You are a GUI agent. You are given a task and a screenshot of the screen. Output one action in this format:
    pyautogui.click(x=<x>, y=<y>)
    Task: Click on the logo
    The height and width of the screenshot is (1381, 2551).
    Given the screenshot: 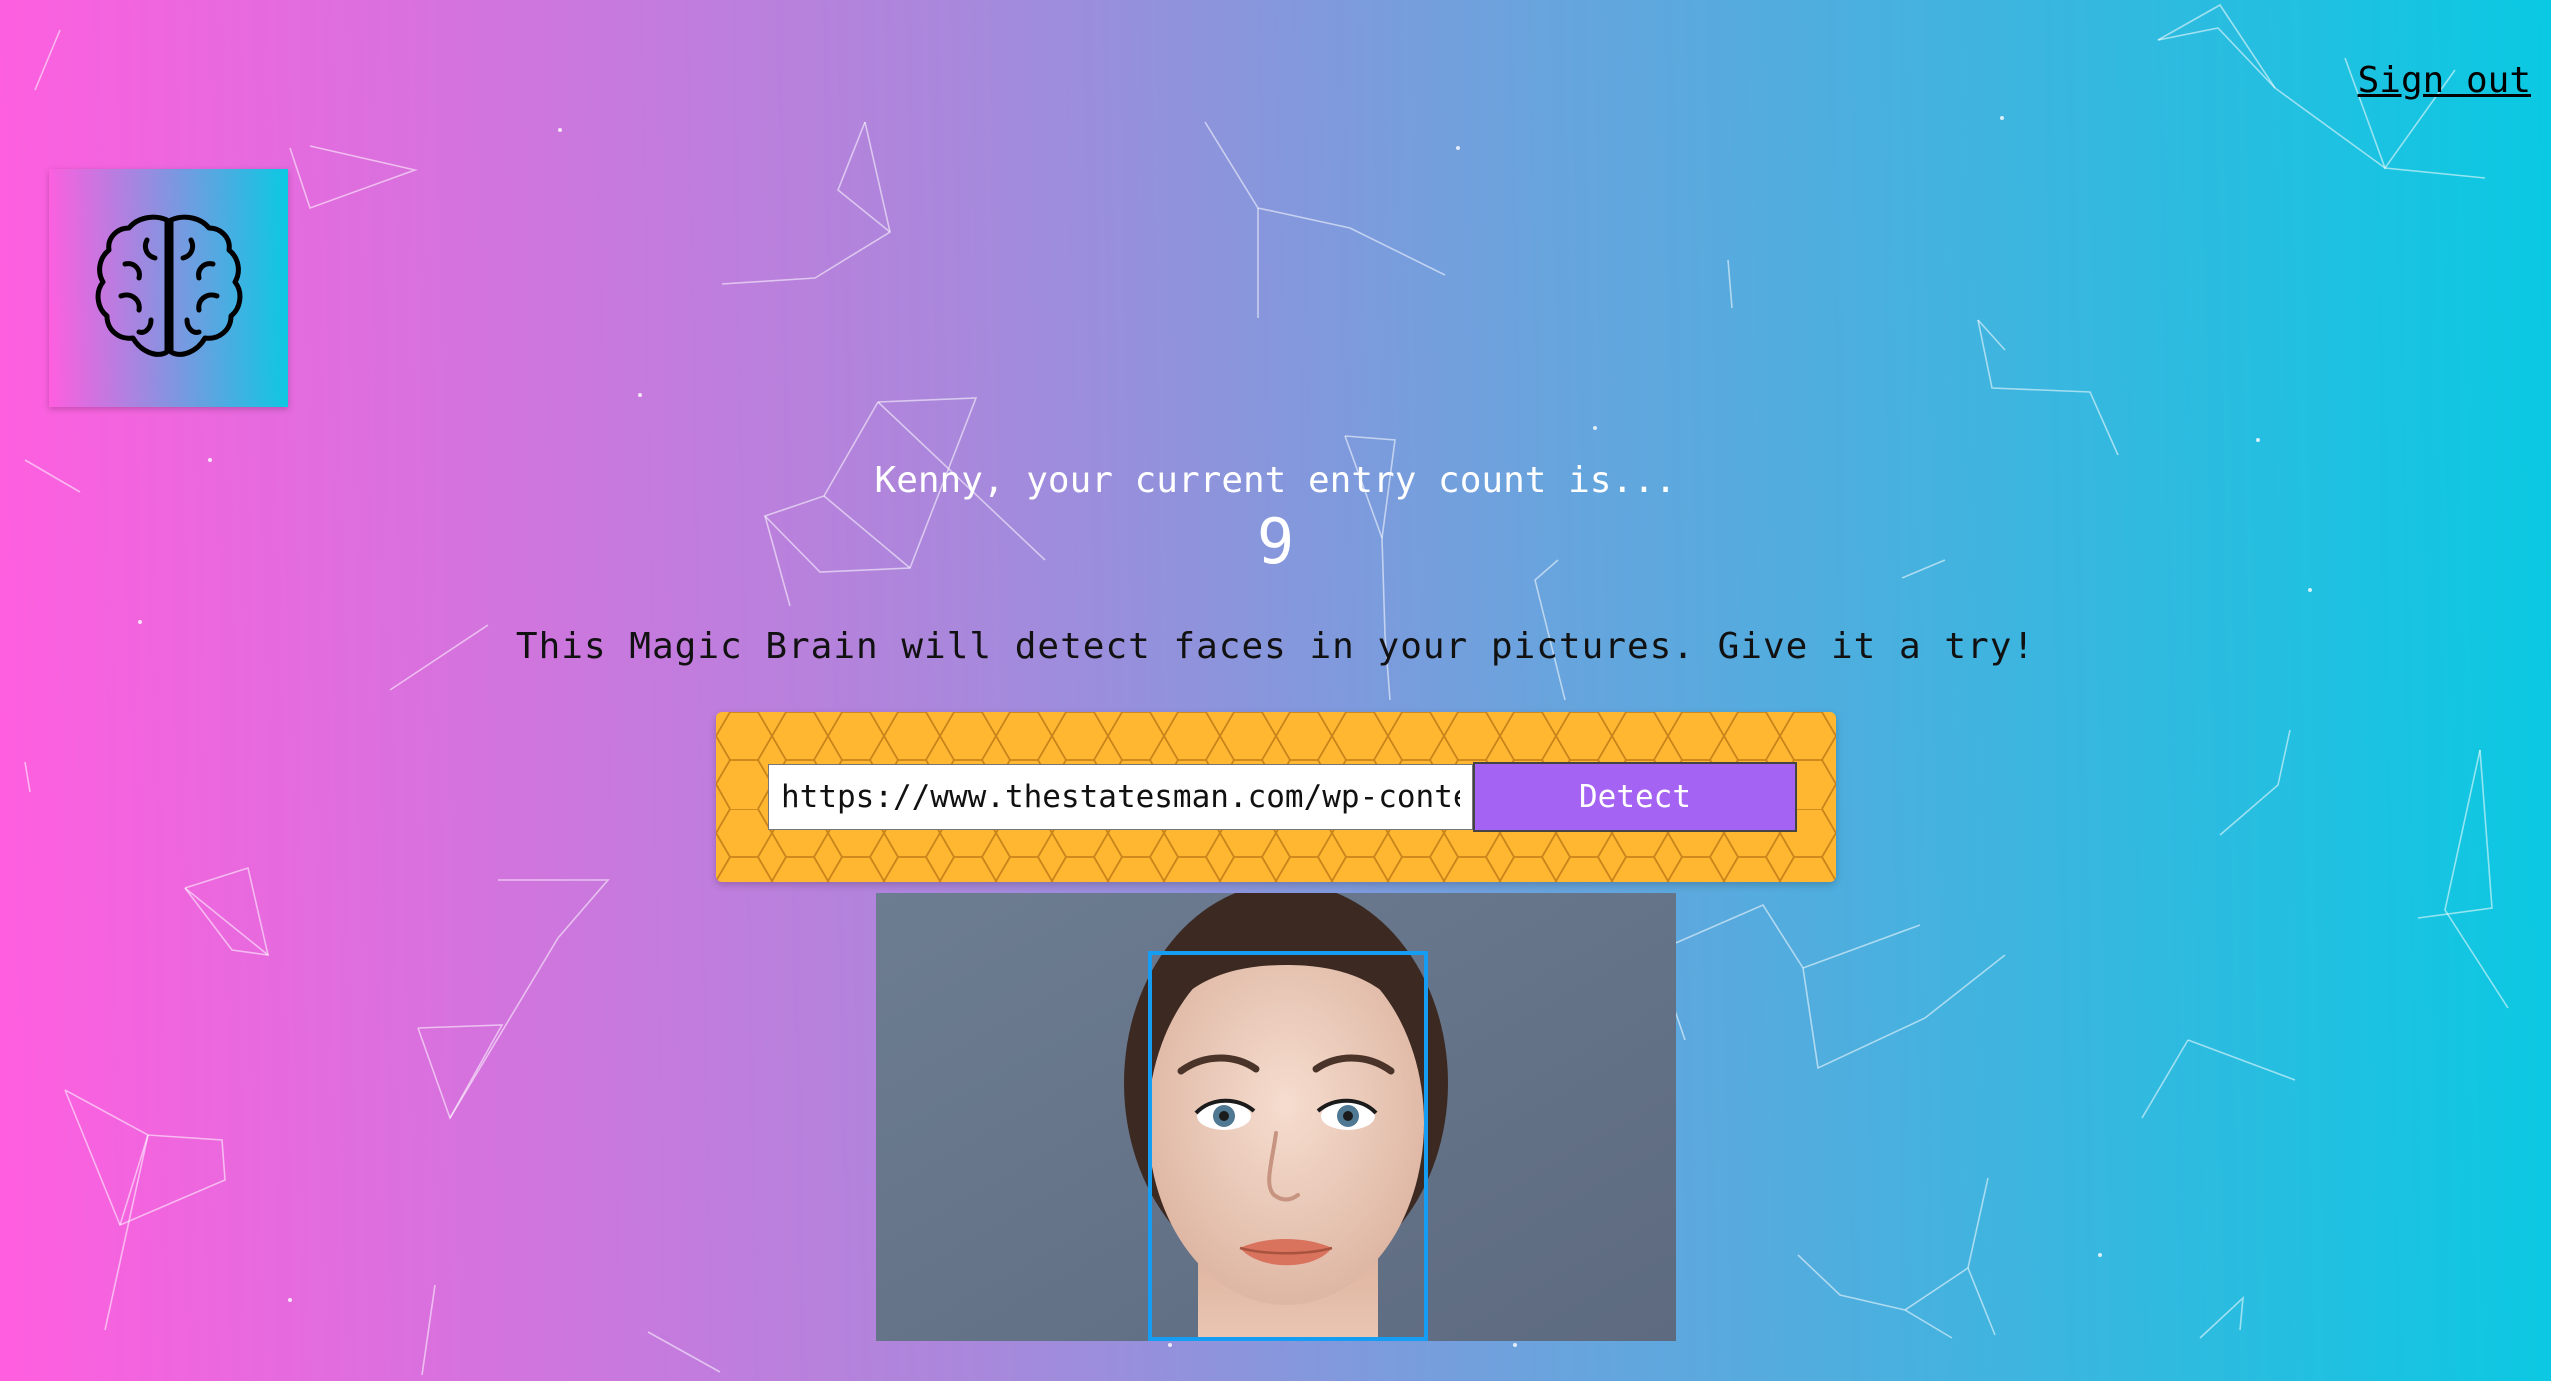 What is the action you would take?
    pyautogui.click(x=168, y=288)
    